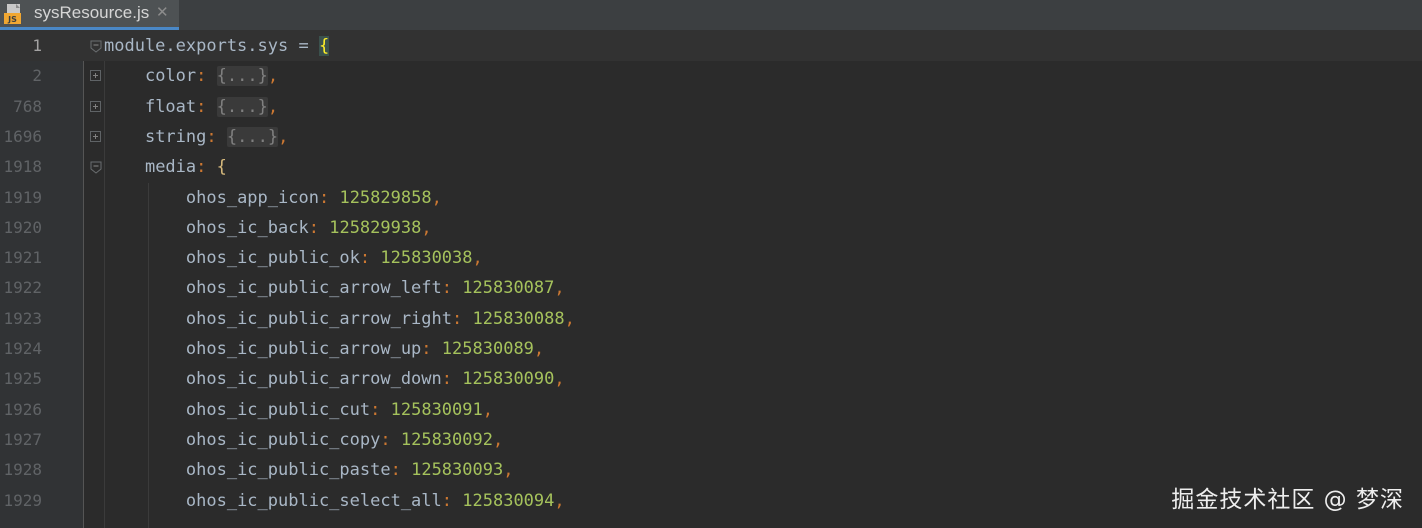 The width and height of the screenshot is (1422, 528). I want to click on line-number: 1922, so click(22, 287).